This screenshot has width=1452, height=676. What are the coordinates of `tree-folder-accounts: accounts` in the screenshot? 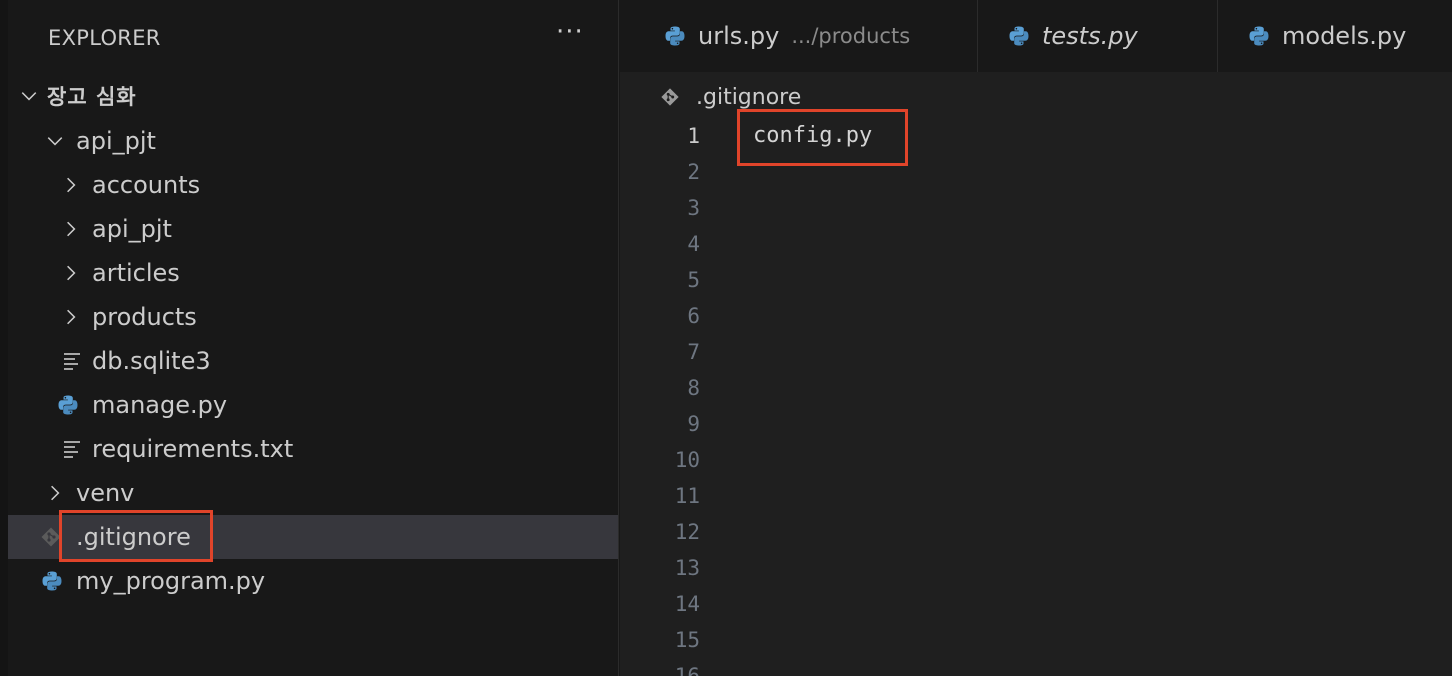 It's located at (313, 185).